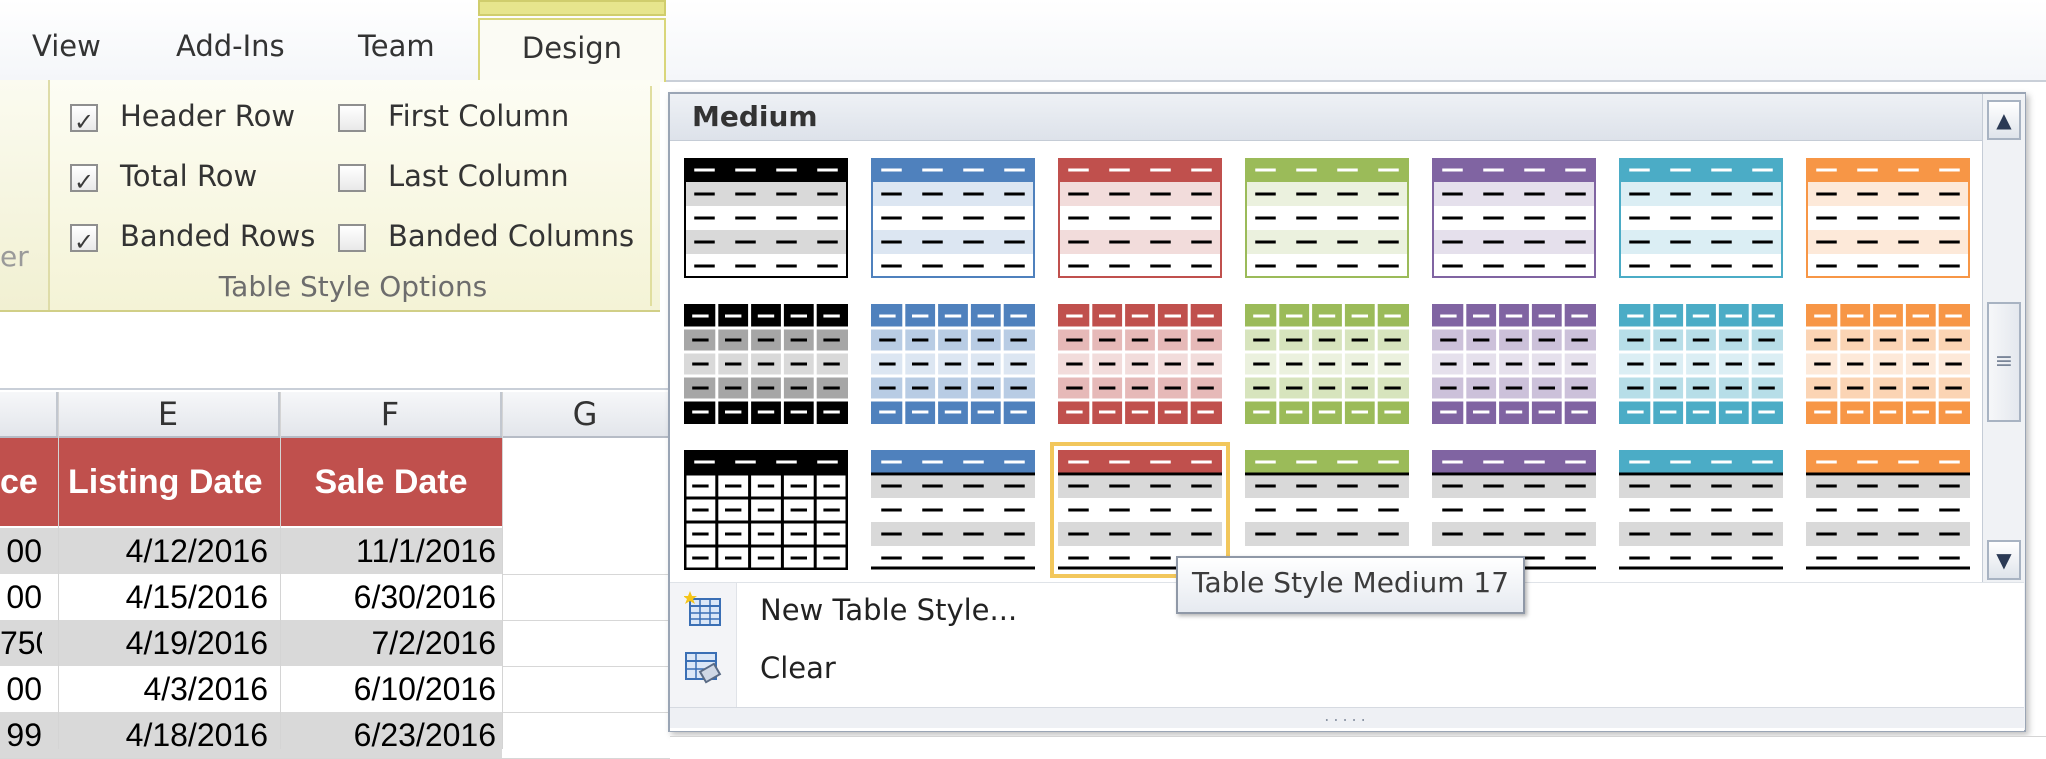 This screenshot has height=759, width=2046. What do you see at coordinates (352, 118) in the screenshot?
I see `first-column-checkbox` at bounding box center [352, 118].